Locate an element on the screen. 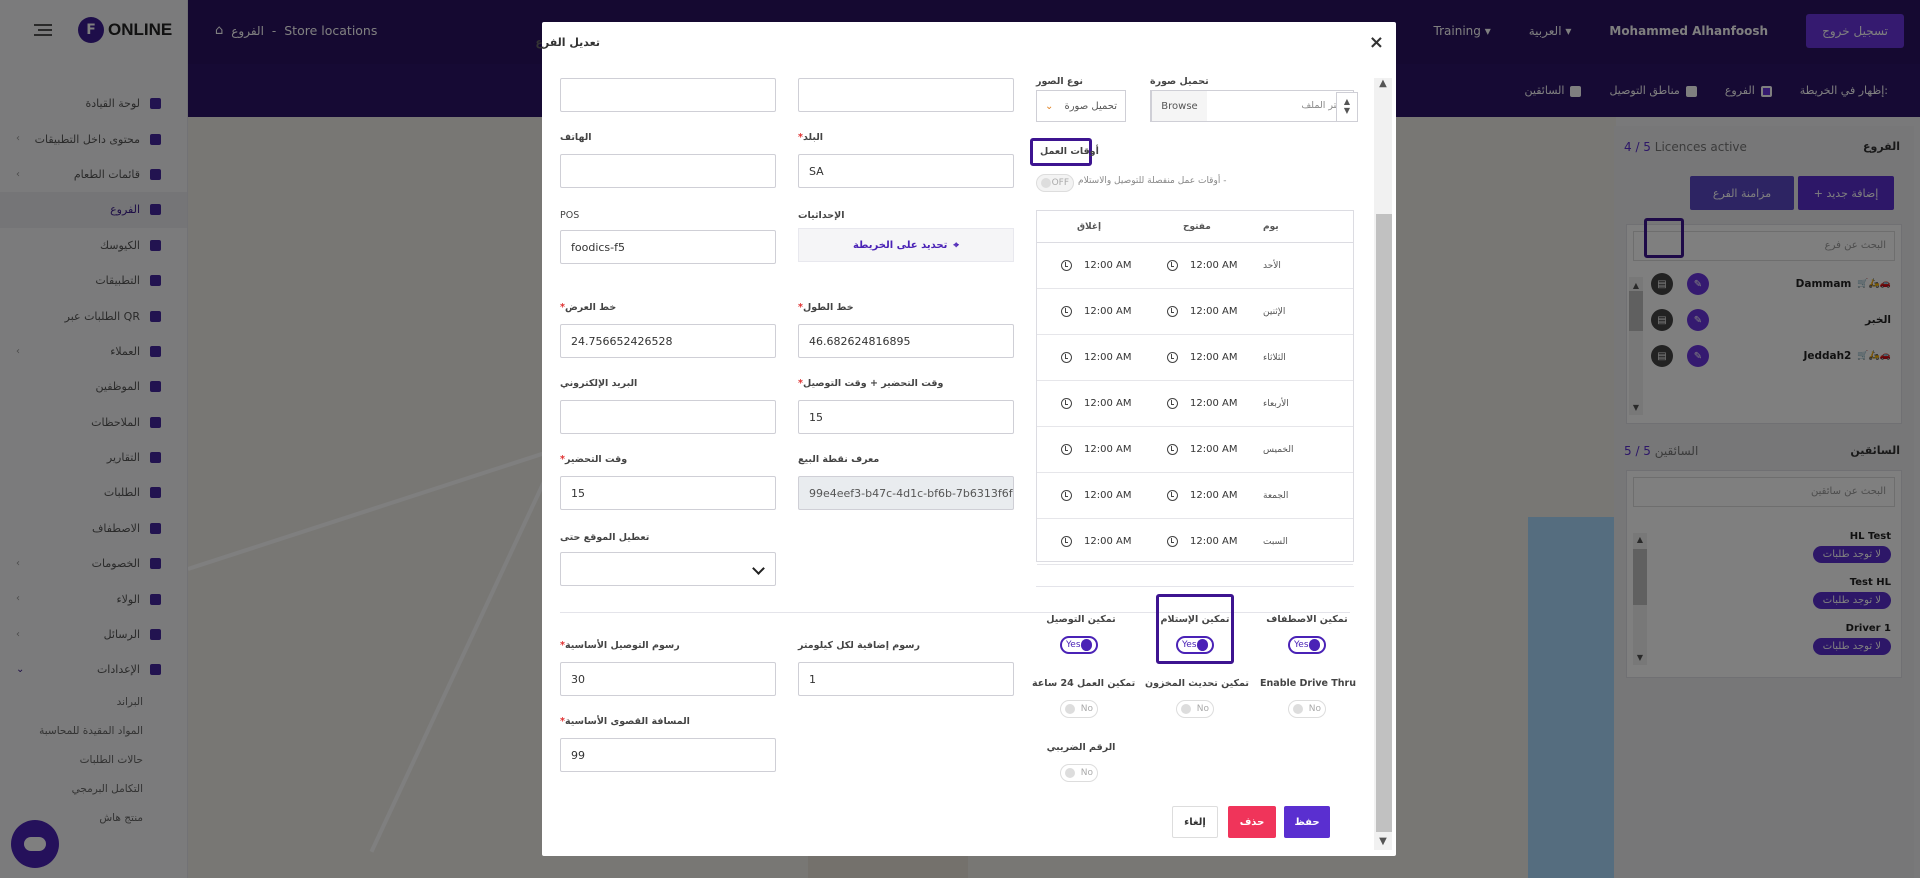 The height and width of the screenshot is (878, 1920). max-distance-label: *المسافة القصوى الأساسية is located at coordinates (625, 721).